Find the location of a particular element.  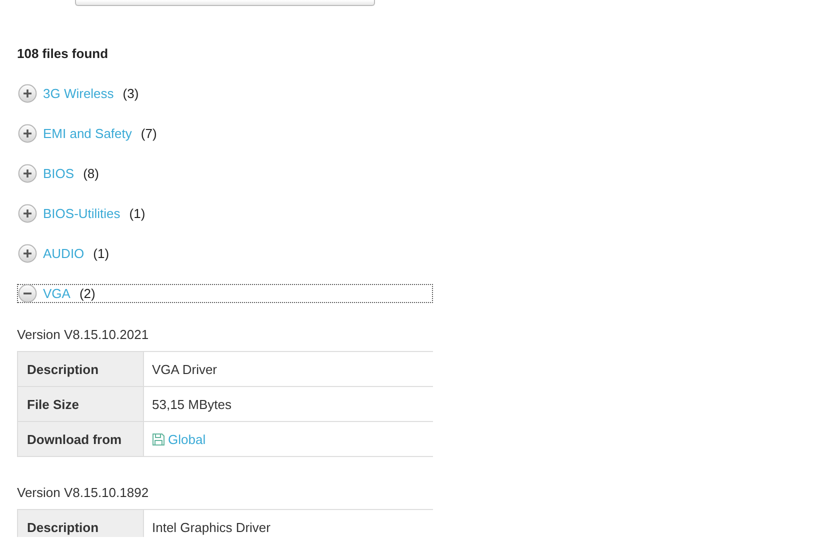

row-label: Download from is located at coordinates (74, 439).